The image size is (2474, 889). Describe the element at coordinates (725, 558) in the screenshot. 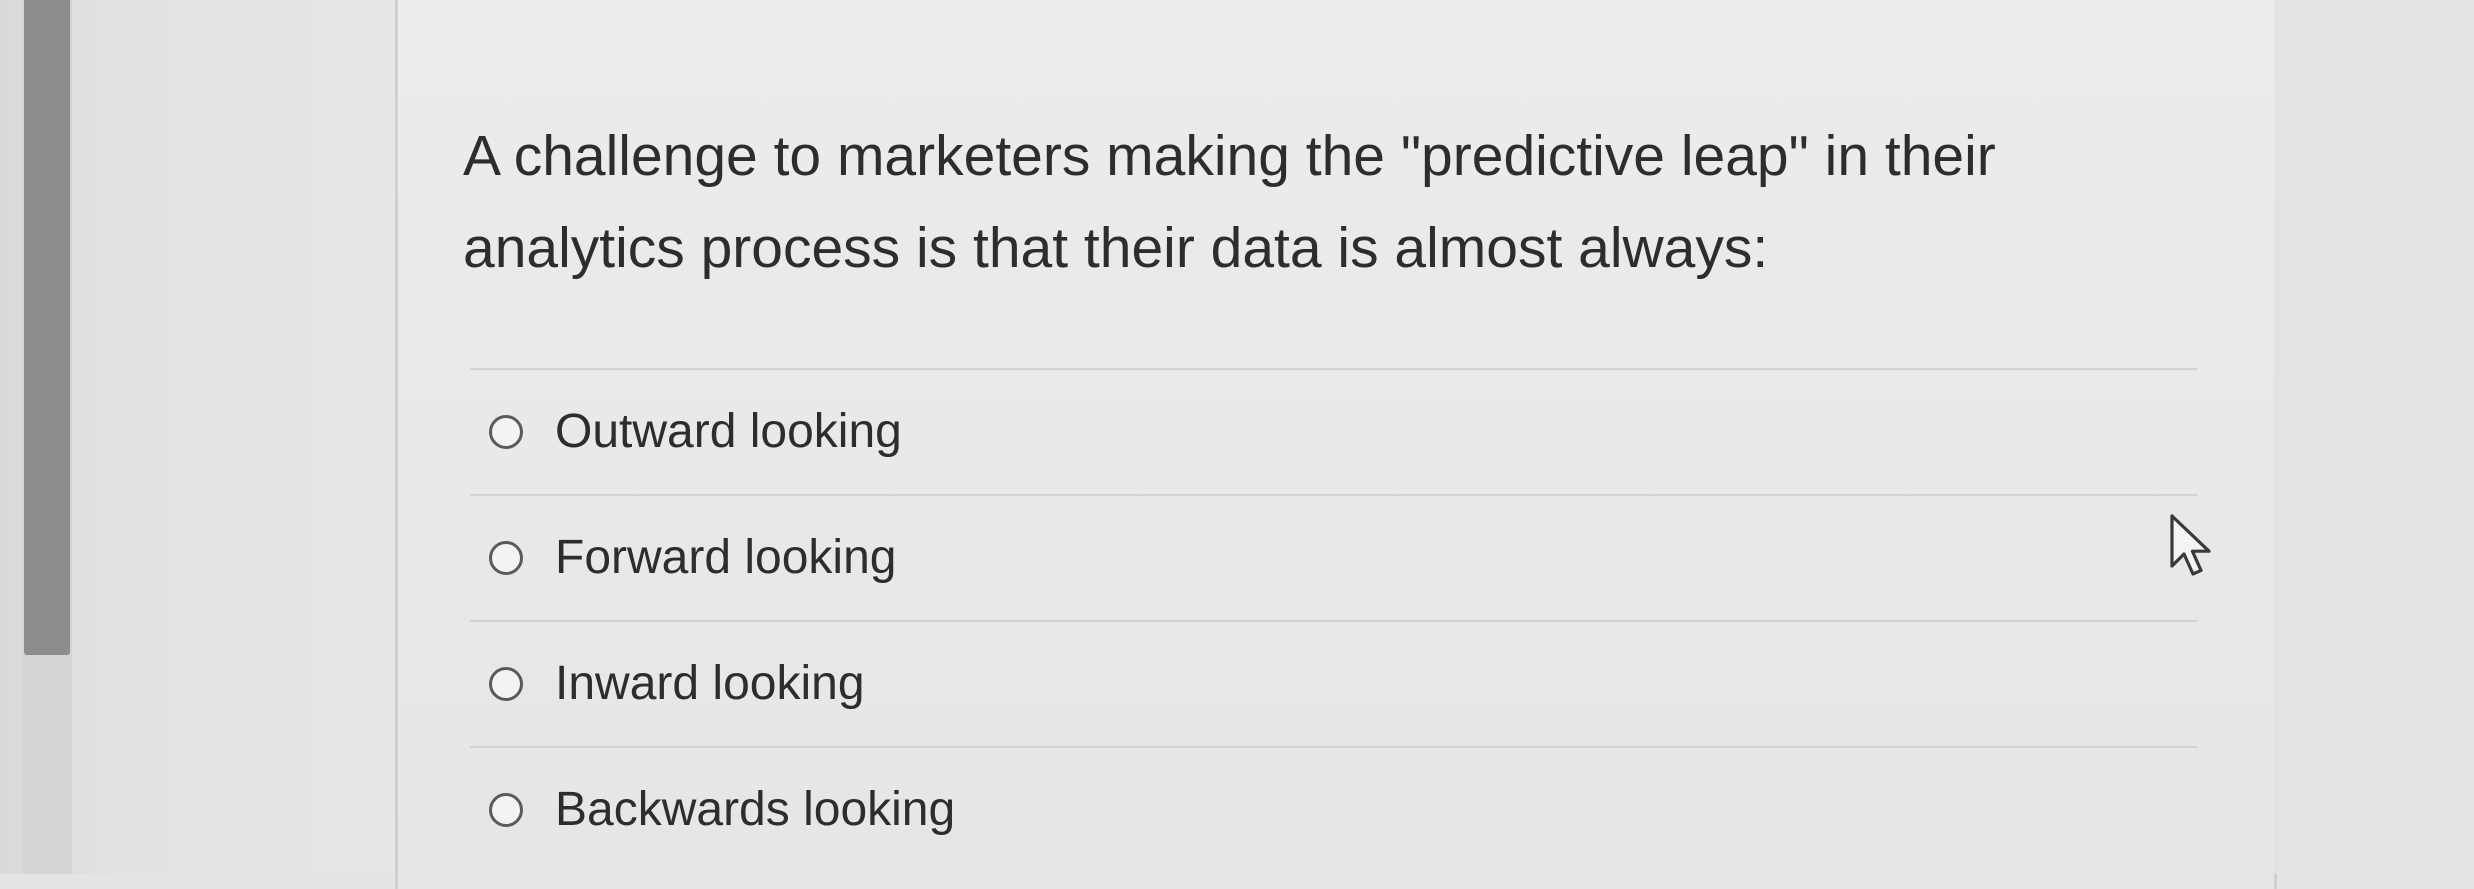

I see `answer-label: Forward looking` at that location.